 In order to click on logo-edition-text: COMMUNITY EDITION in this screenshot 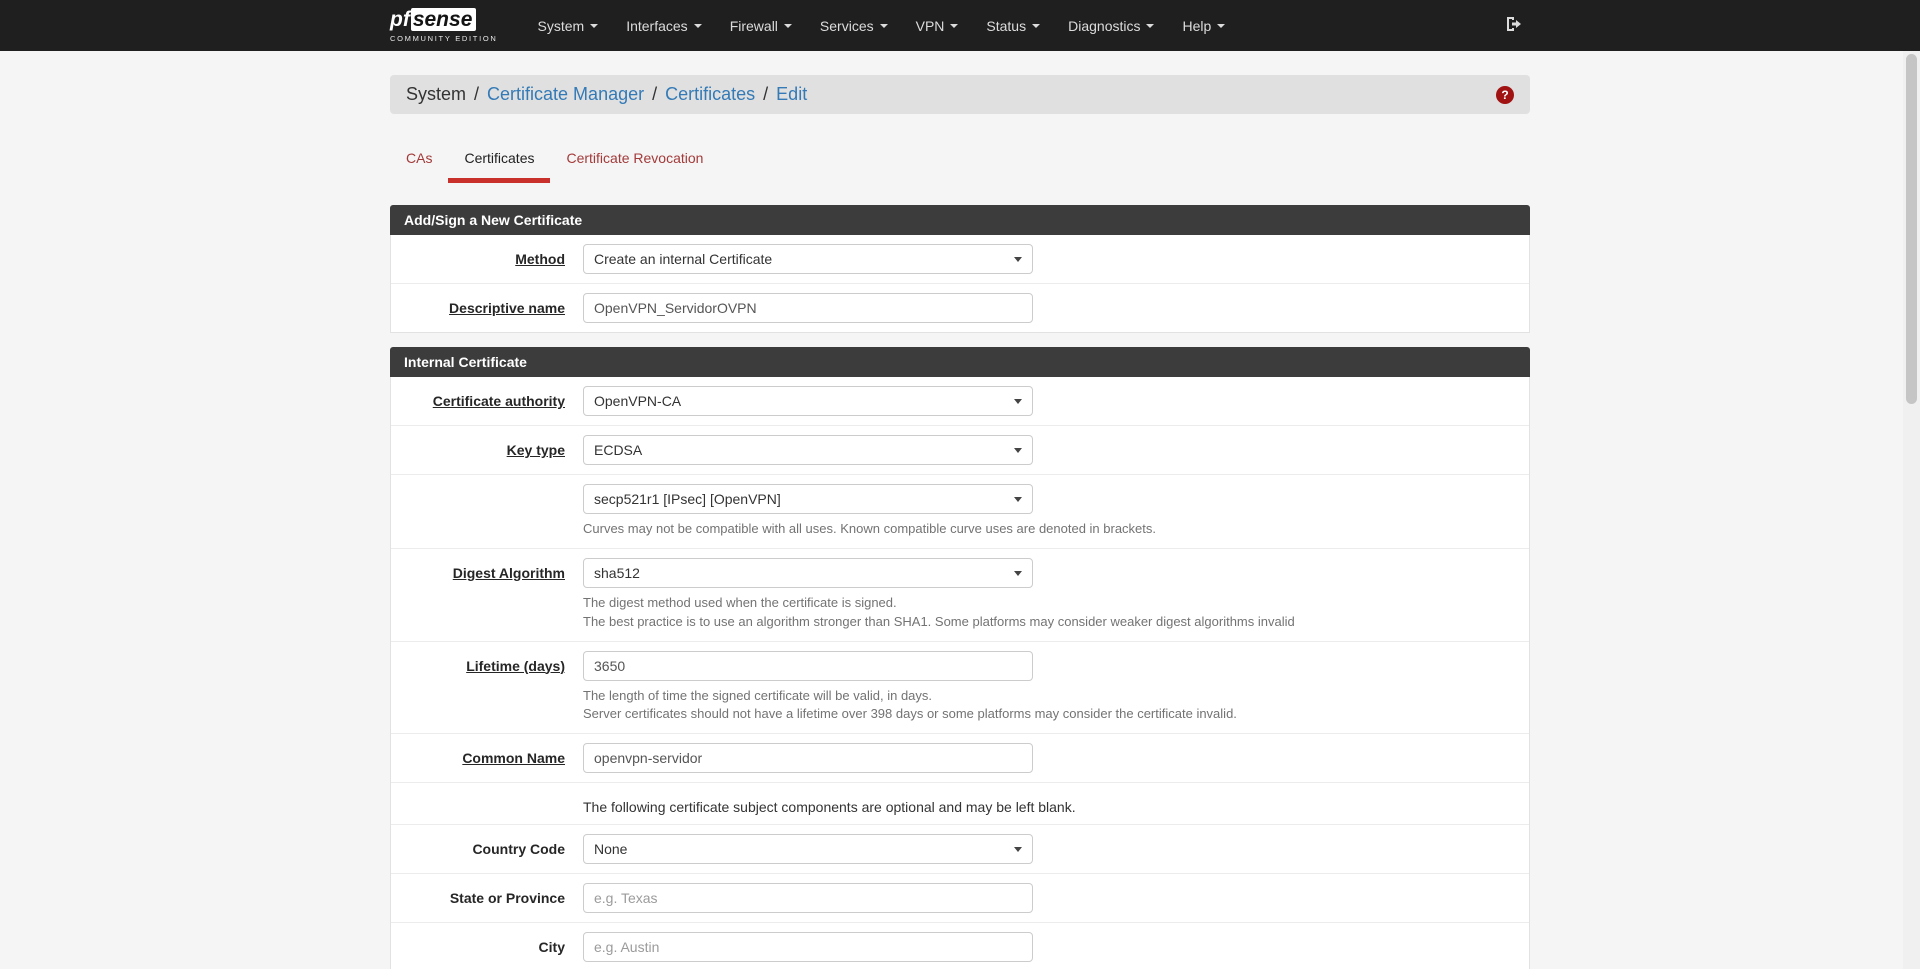, I will do `click(444, 38)`.